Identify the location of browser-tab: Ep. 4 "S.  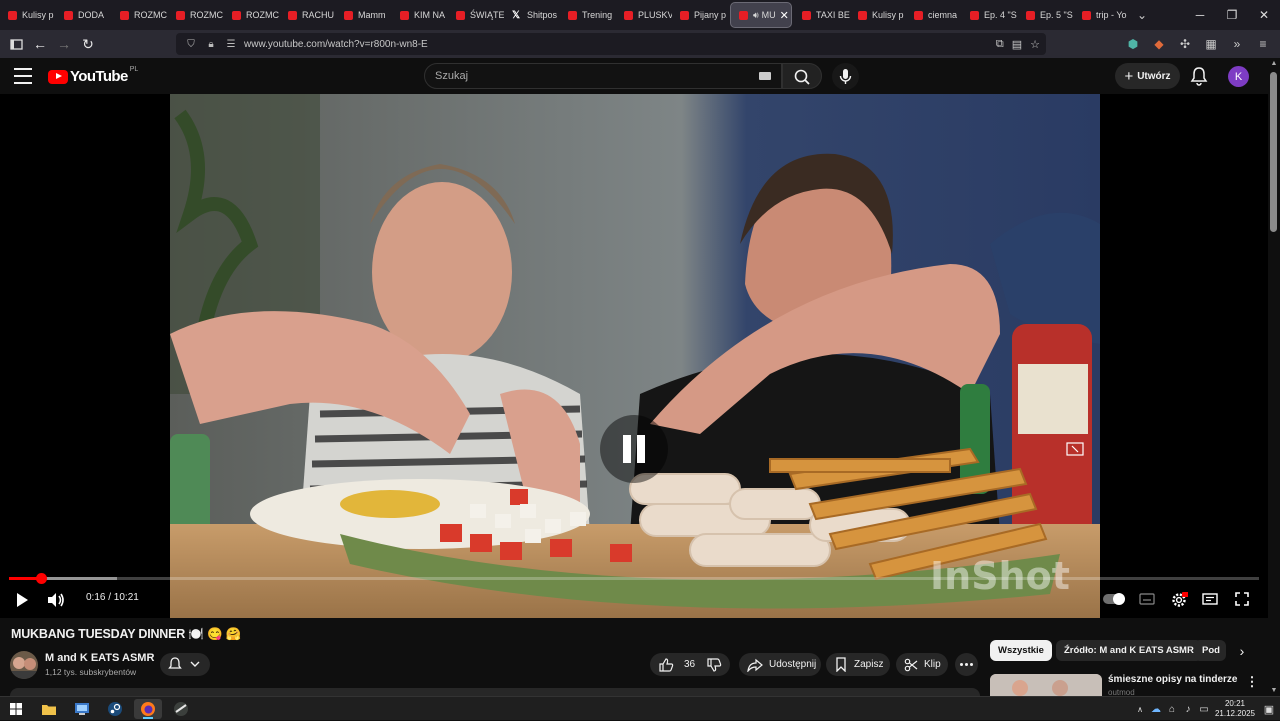
(990, 15).